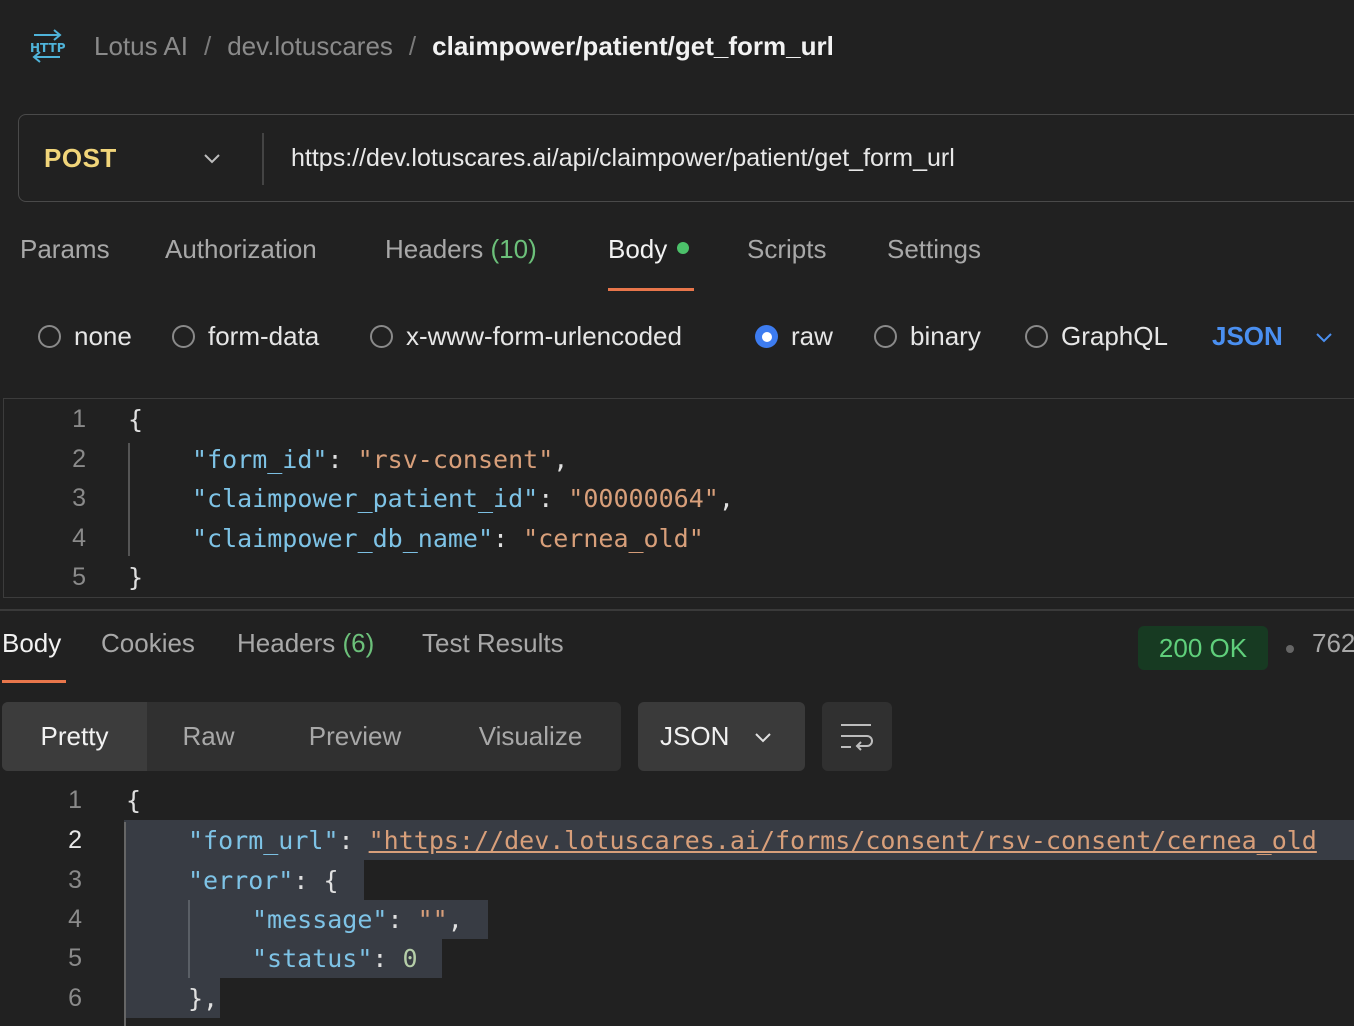  Describe the element at coordinates (638, 249) in the screenshot. I see `tab-body-label: Body` at that location.